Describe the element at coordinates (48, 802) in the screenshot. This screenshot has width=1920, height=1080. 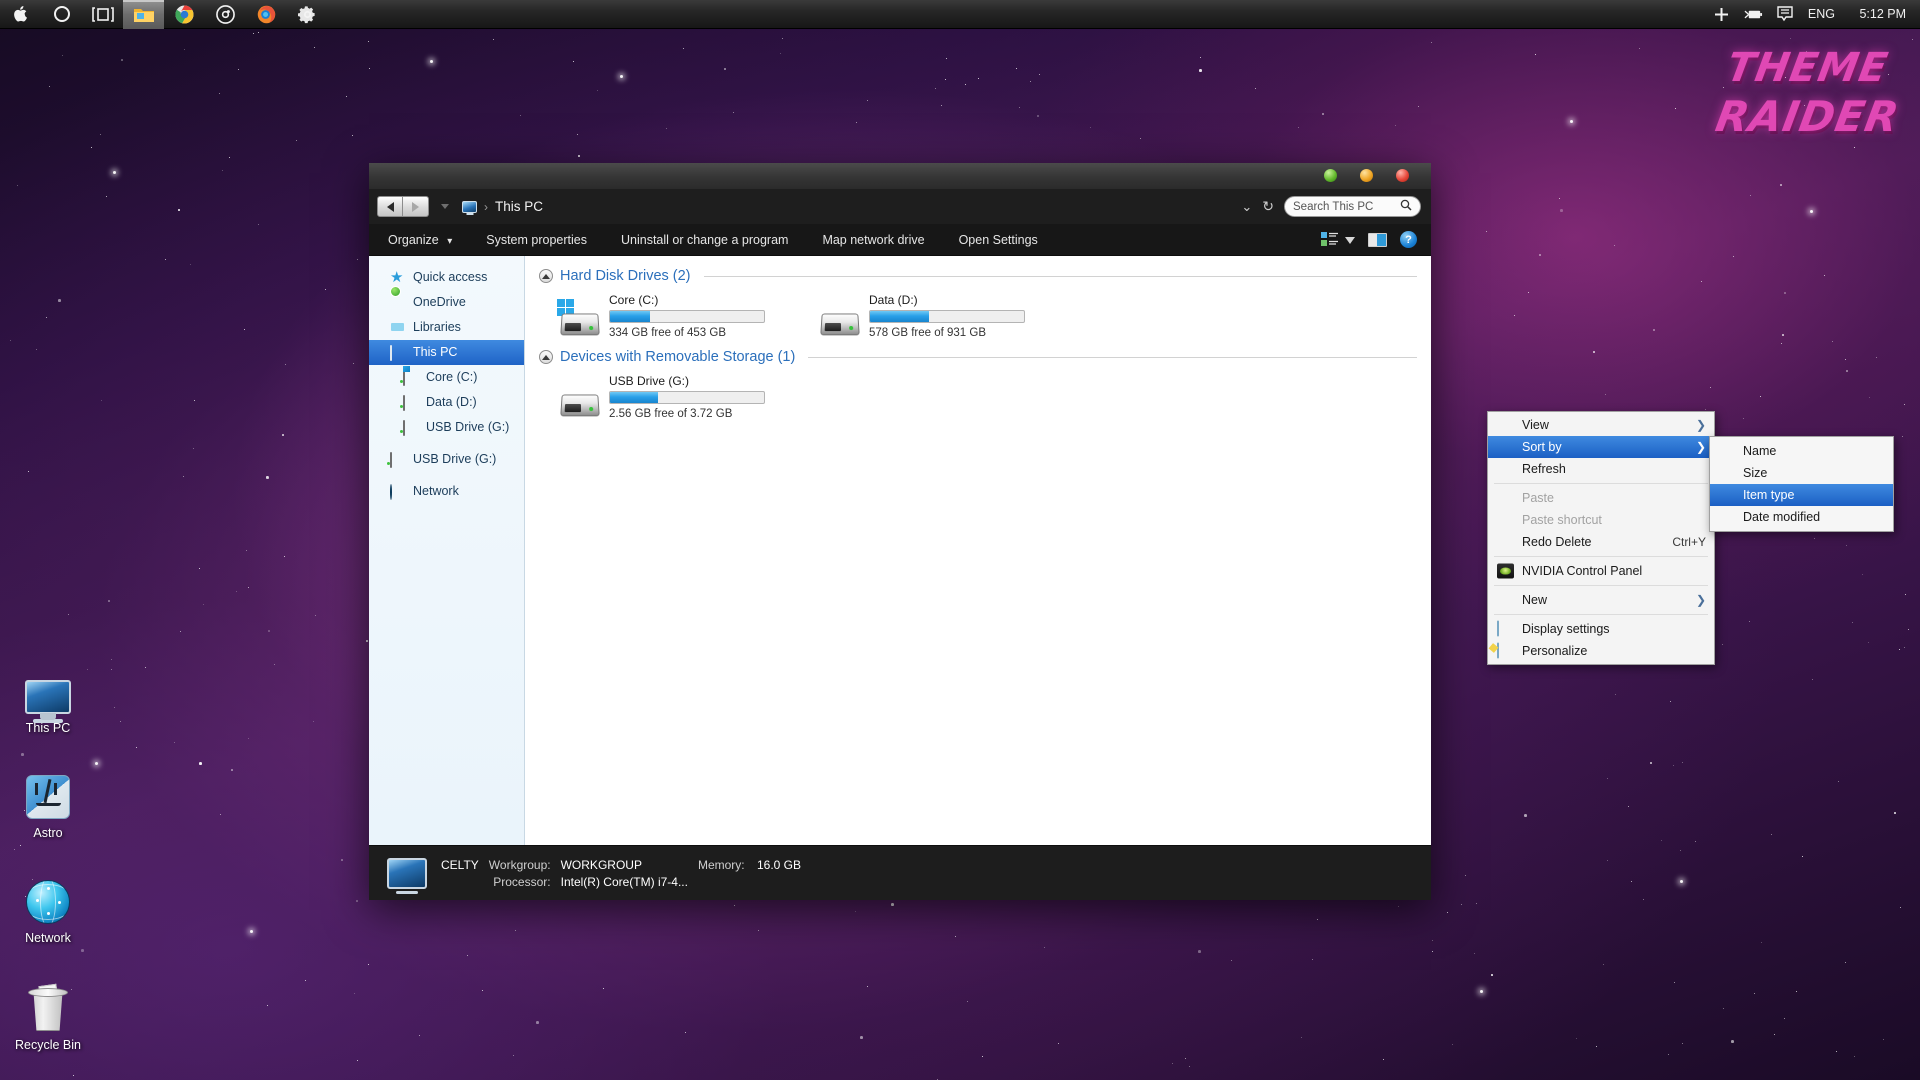
I see `desktop-icon-astro: Astro` at that location.